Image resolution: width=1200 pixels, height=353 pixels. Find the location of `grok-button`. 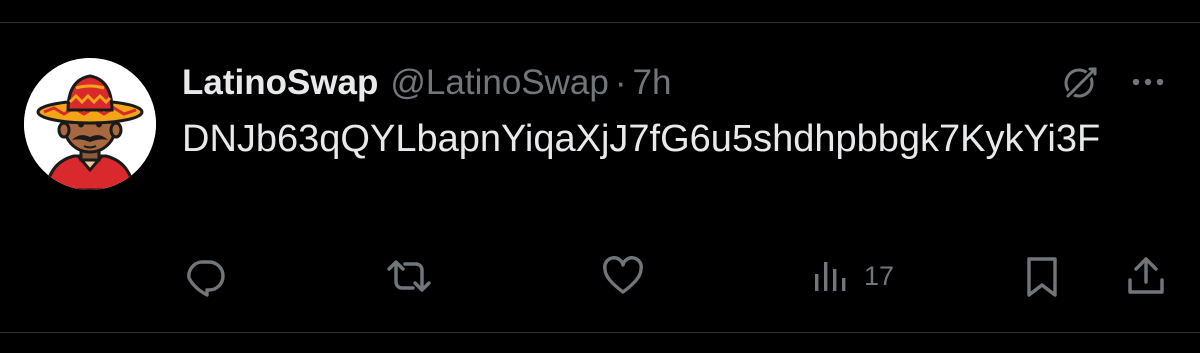

grok-button is located at coordinates (1080, 82).